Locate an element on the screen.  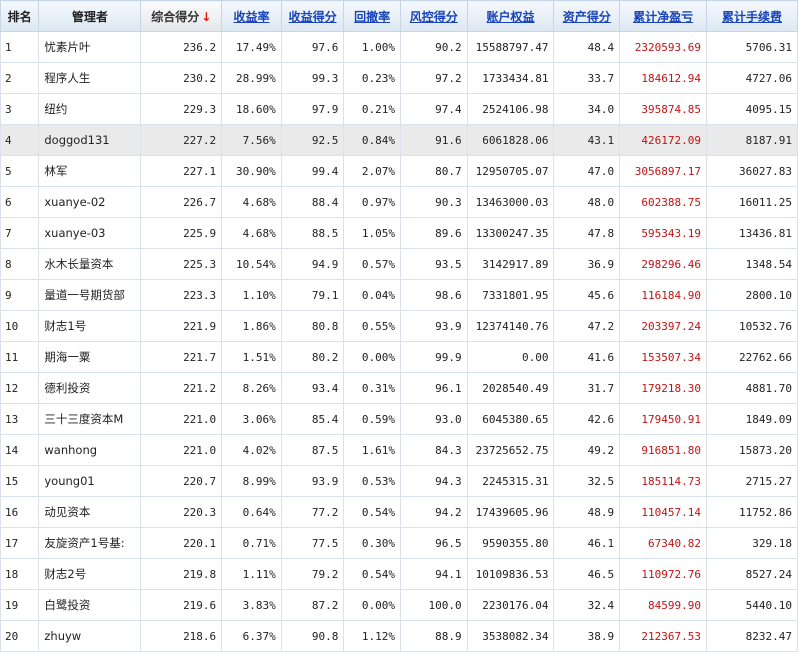
cell-fees: 16011.25 is located at coordinates (752, 202).